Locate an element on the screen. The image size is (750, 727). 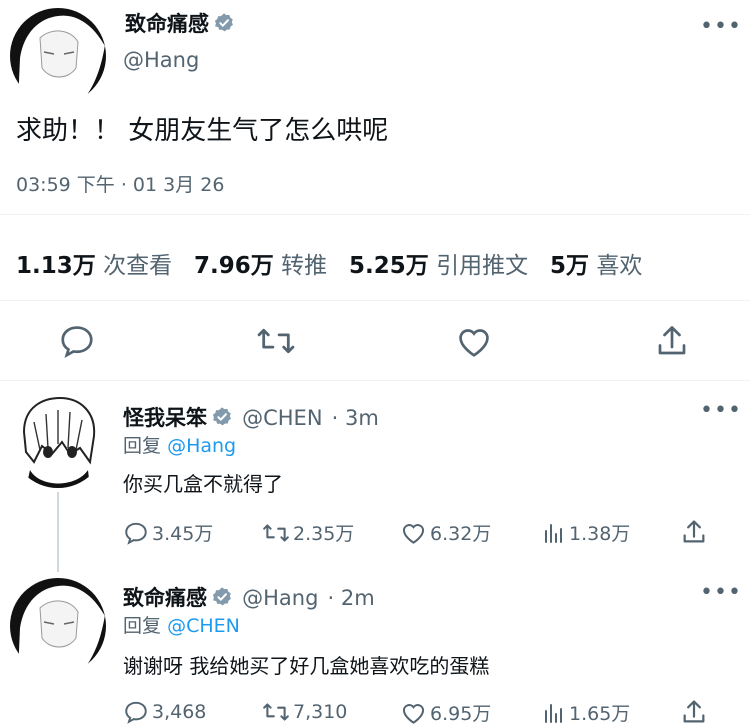
reply-1-author-handle: @CHEN is located at coordinates (282, 418).